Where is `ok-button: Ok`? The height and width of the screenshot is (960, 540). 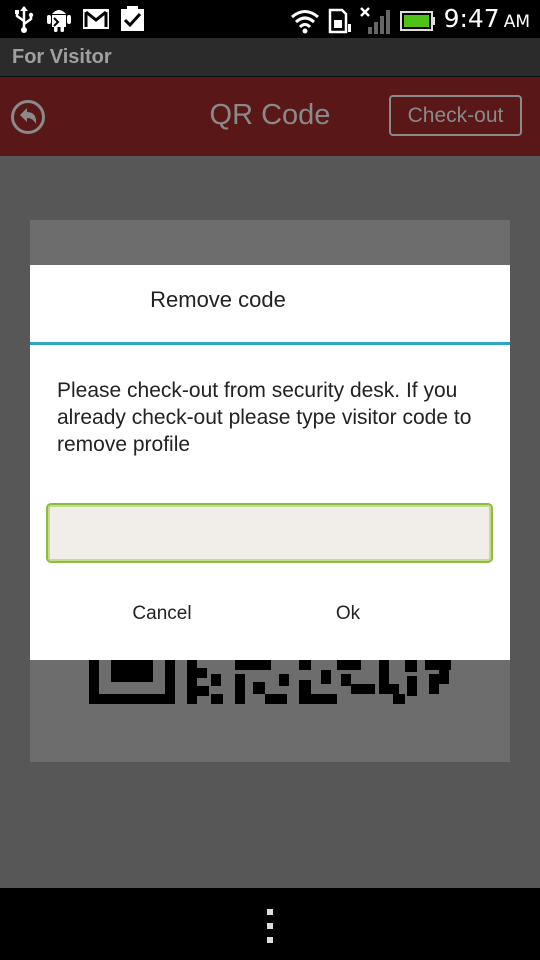
ok-button: Ok is located at coordinates (348, 614).